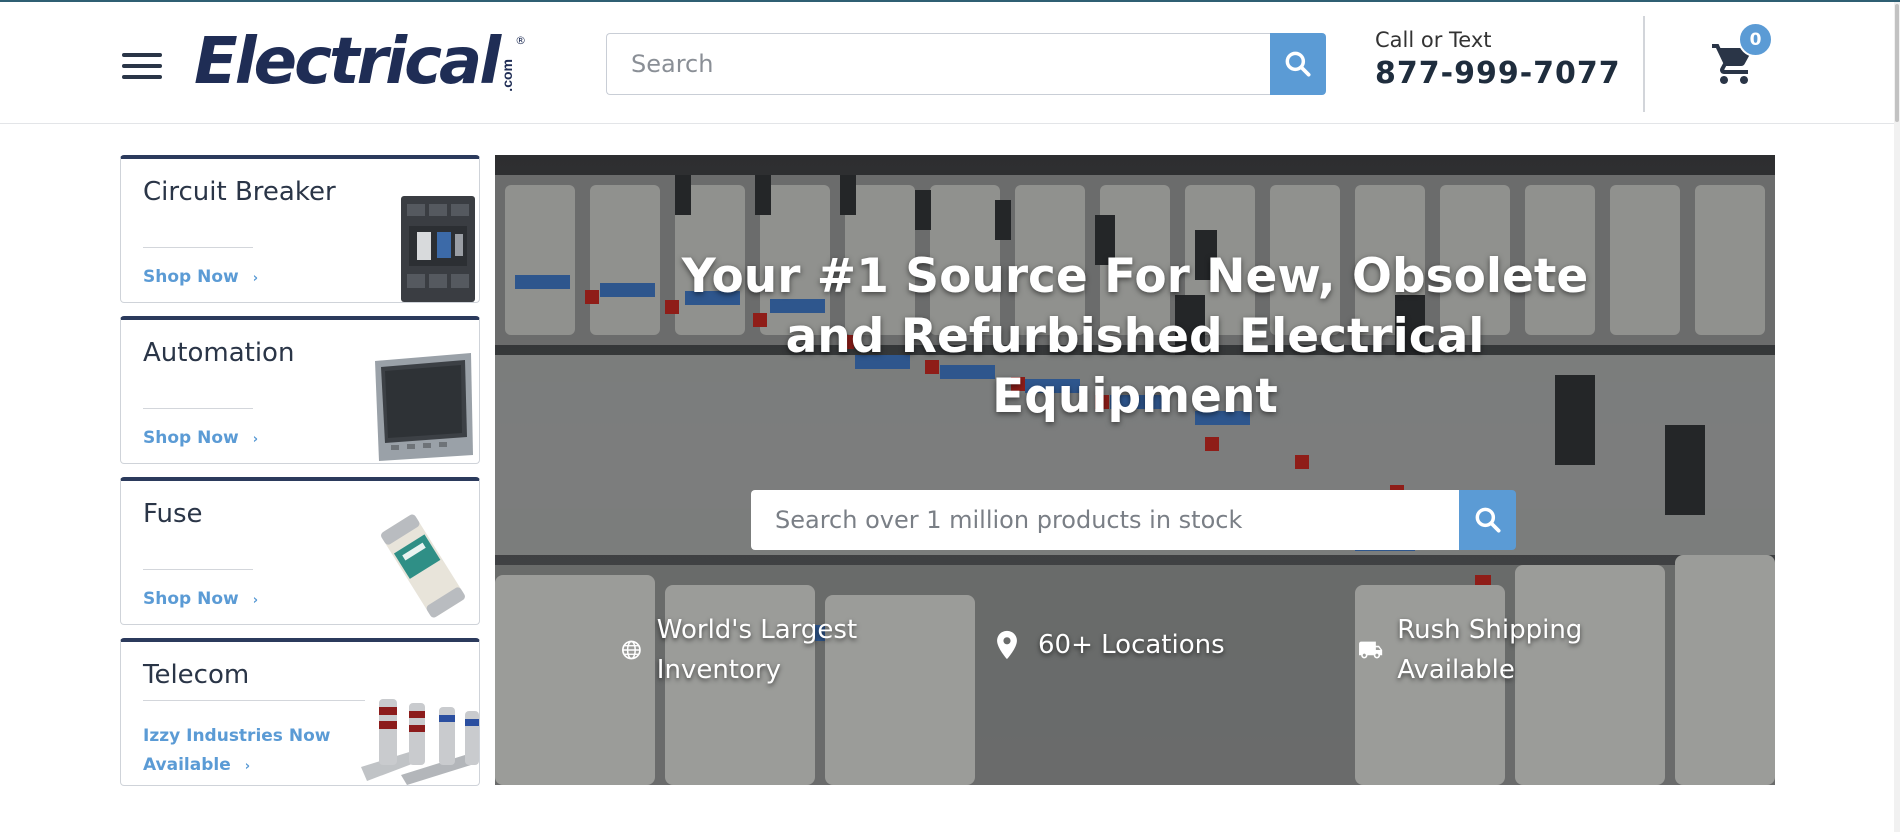  What do you see at coordinates (420, 742) in the screenshot?
I see `telecom-lugs-image` at bounding box center [420, 742].